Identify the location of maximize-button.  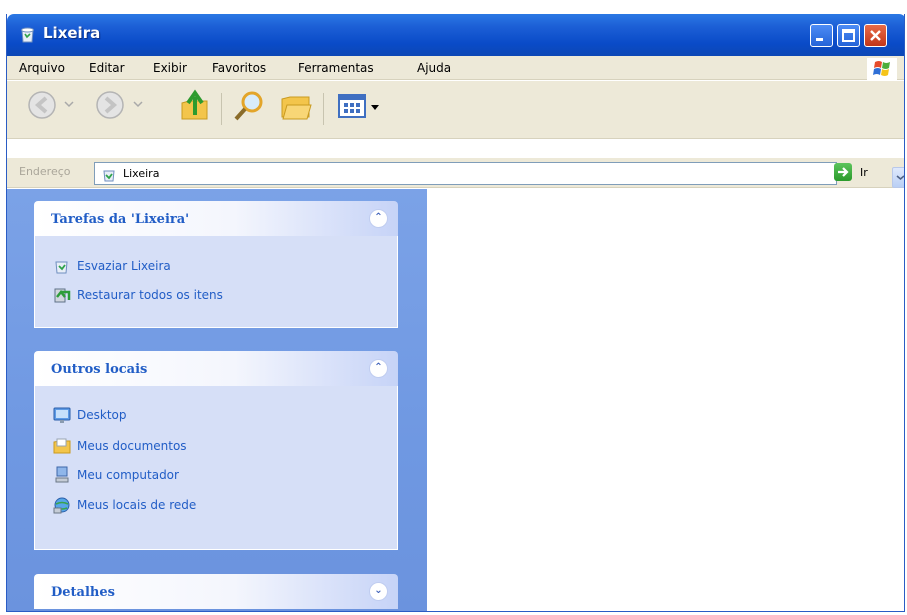
(848, 35).